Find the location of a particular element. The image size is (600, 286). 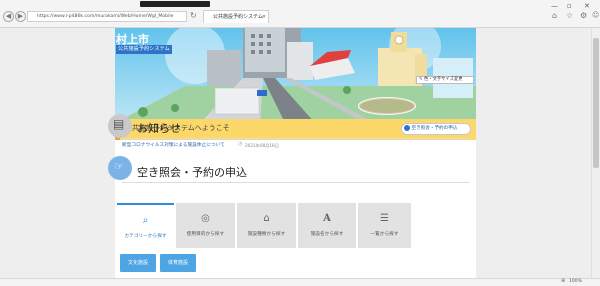

reserve-circle-icon is located at coordinates (407, 127).